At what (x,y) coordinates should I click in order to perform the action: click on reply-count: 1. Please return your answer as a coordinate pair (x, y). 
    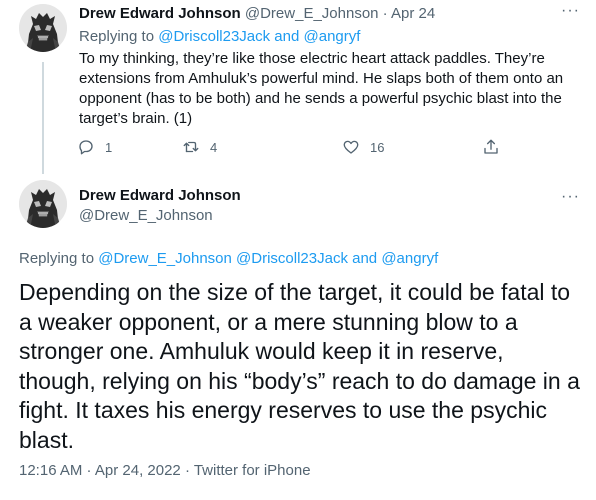
    Looking at the image, I should click on (109, 147).